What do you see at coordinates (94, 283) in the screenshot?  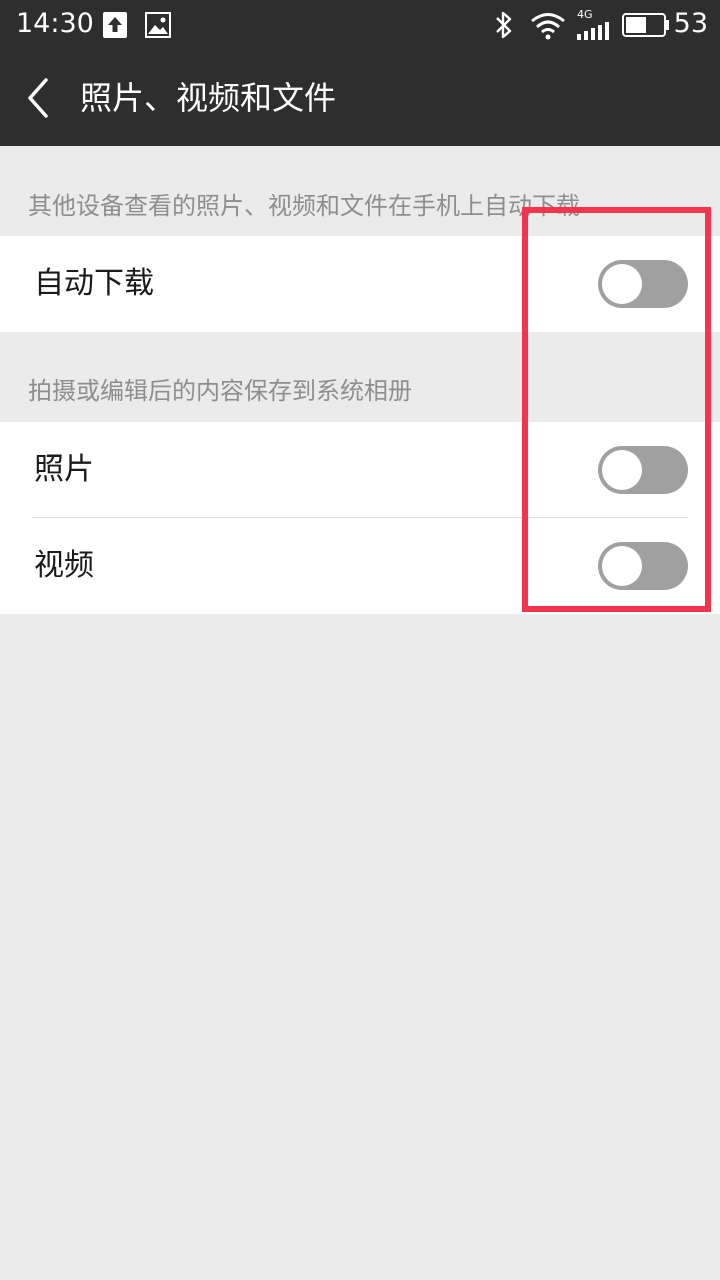 I see `auto-download-label: 自动下载` at bounding box center [94, 283].